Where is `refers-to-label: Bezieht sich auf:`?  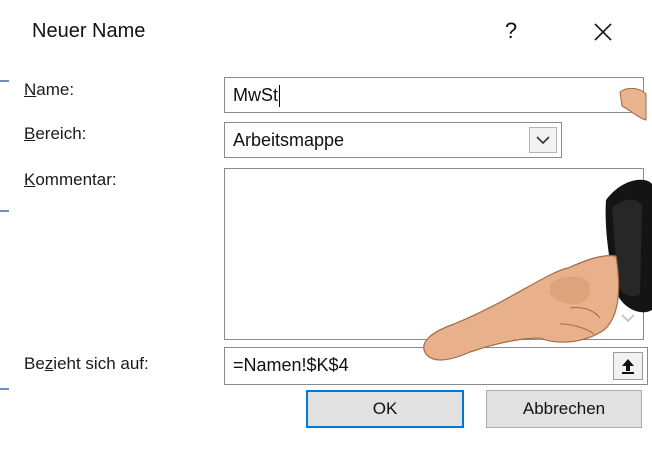
refers-to-label: Bezieht sich auf: is located at coordinates (86, 364).